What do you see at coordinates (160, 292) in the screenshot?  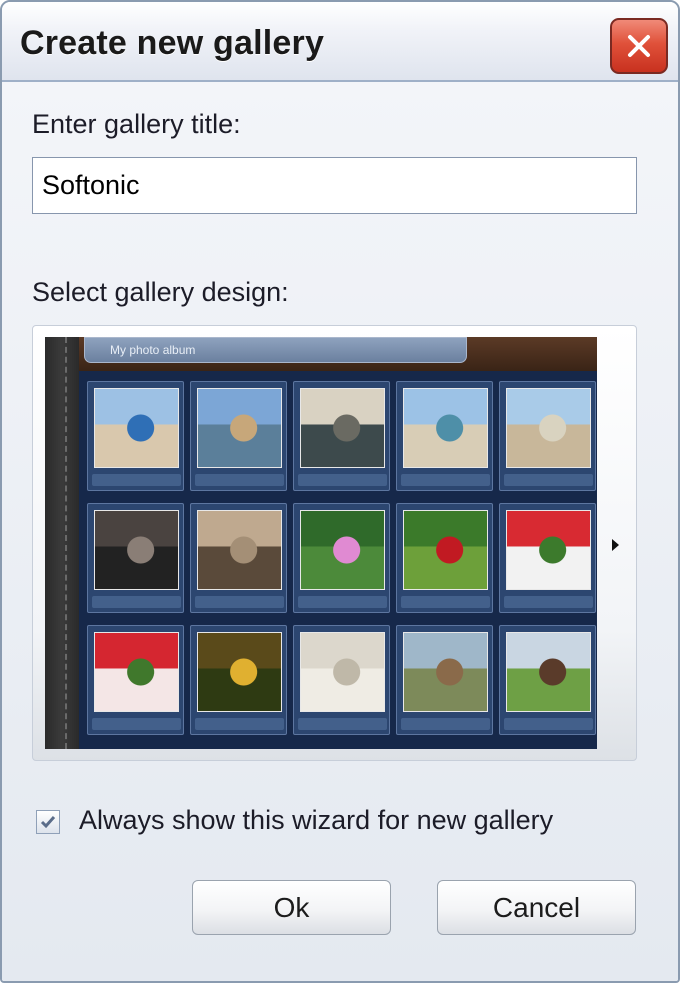 I see `gallery-design-label: Select gallery design:` at bounding box center [160, 292].